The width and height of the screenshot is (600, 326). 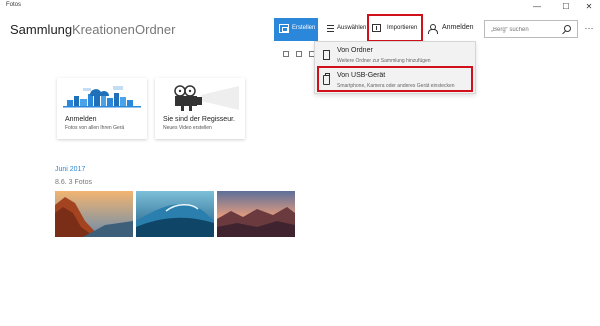 I want to click on more-button: ···, so click(x=589, y=29).